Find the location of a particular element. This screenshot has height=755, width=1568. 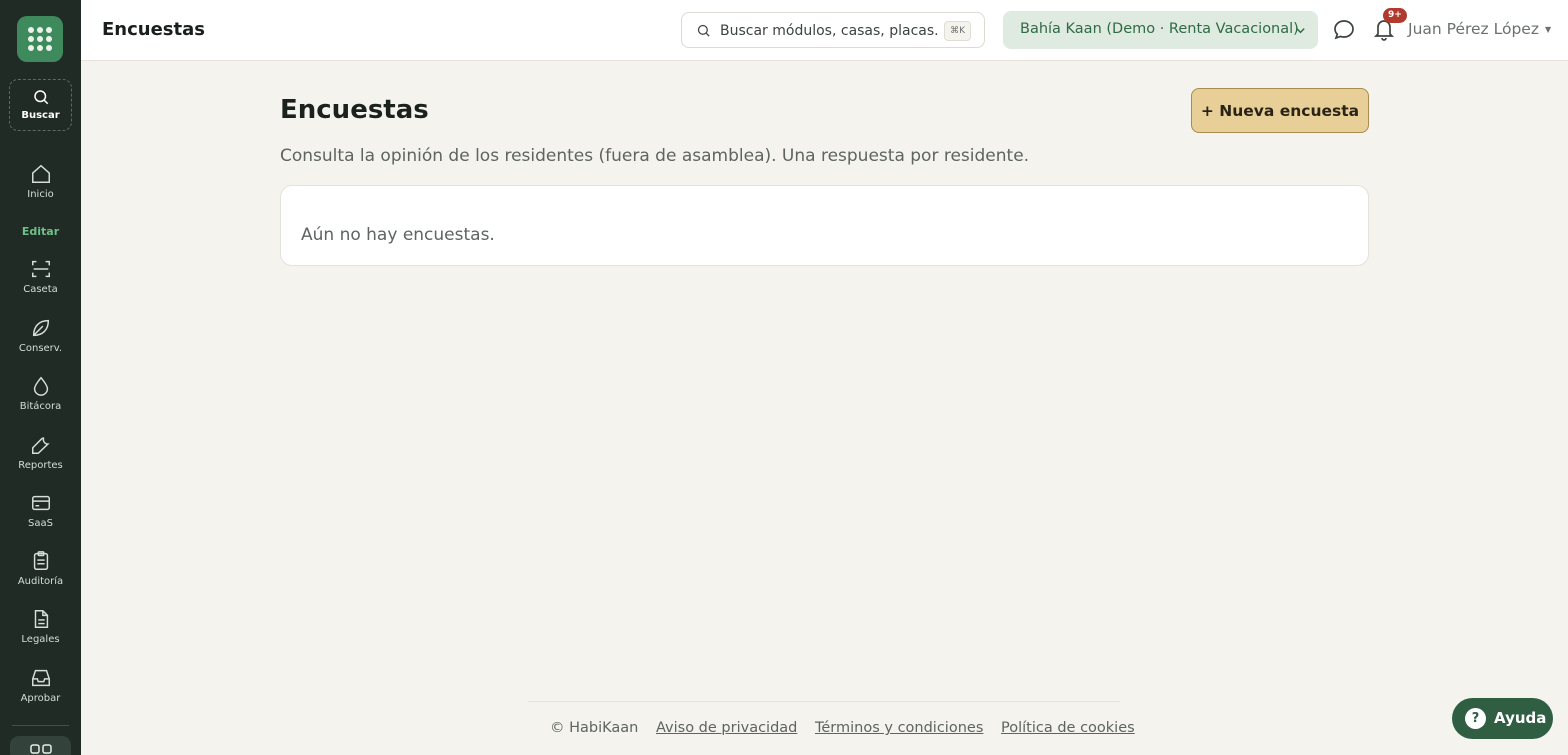

sidebar-item-inicio: Inicio is located at coordinates (40, 181).